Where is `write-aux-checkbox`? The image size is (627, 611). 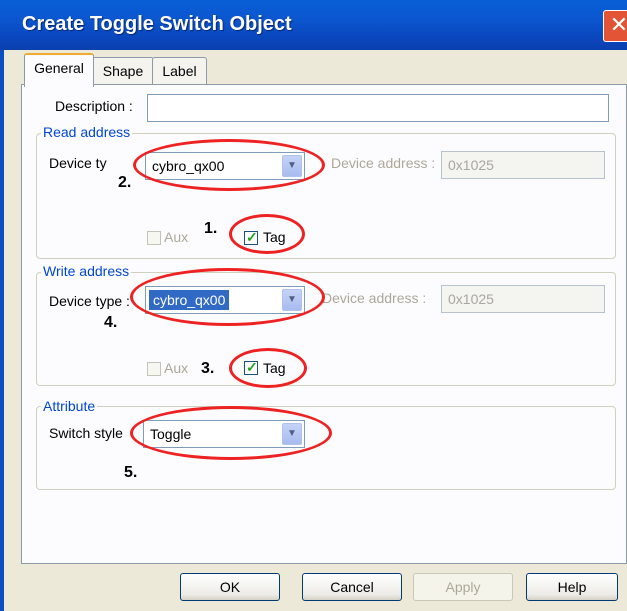 write-aux-checkbox is located at coordinates (154, 369).